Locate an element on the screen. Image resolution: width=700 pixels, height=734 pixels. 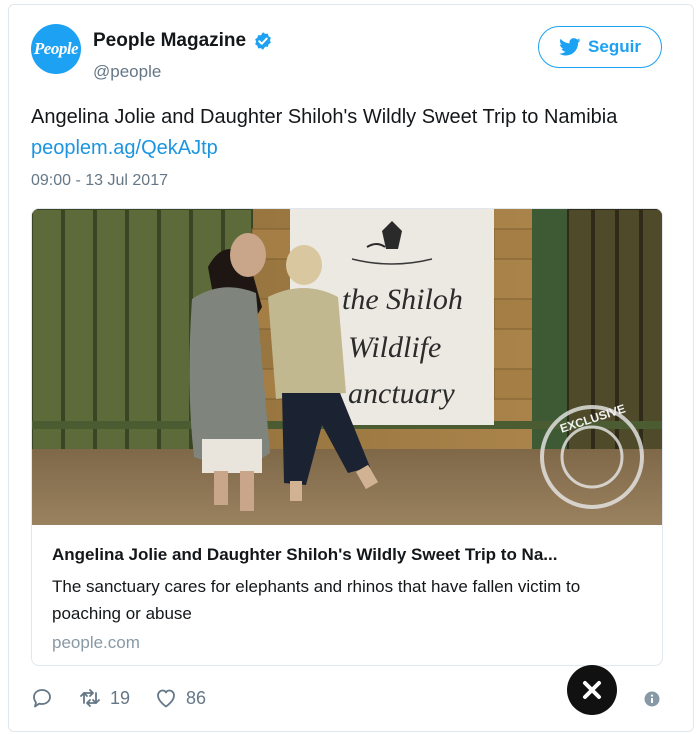
sign-line-3: anctuary is located at coordinates (401, 393).